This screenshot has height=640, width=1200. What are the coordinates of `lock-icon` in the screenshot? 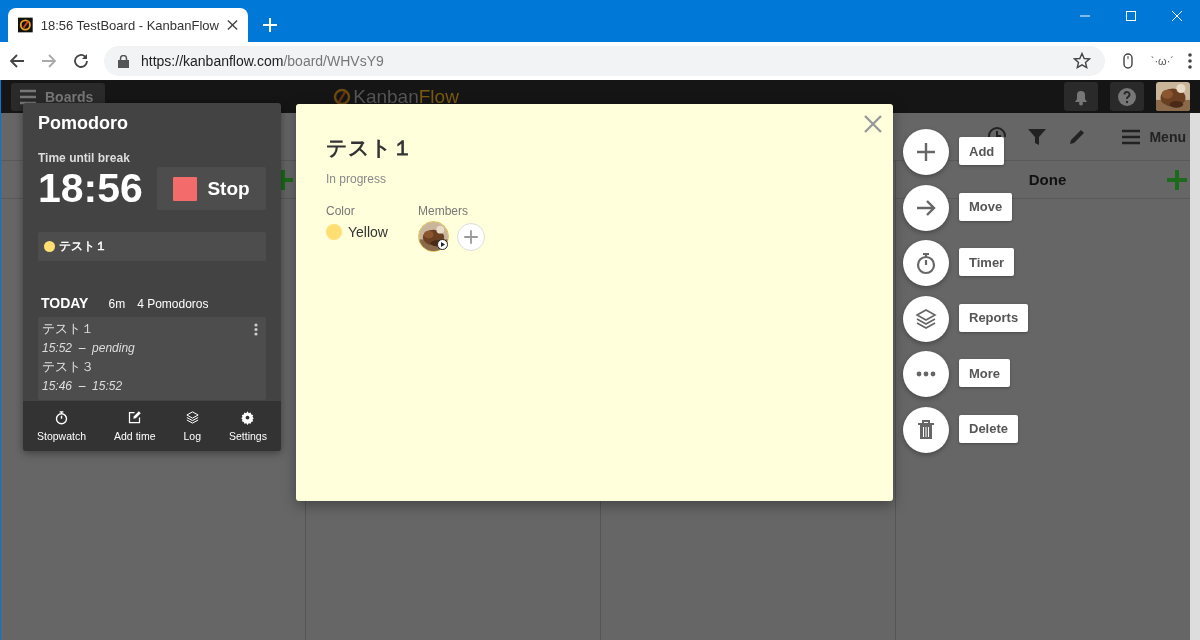 It's located at (123, 61).